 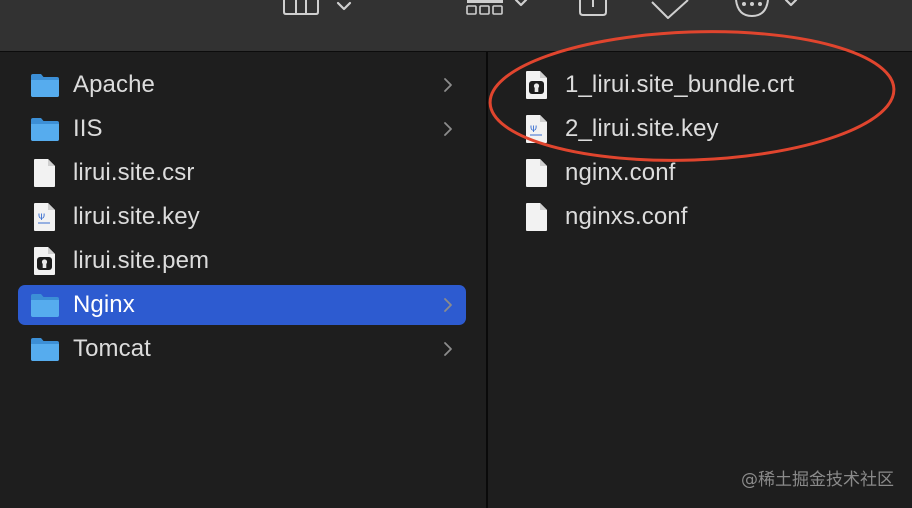 I want to click on file-row-1-lirui-site-bundle-crt: 1_lirui.site_bundle.crt, so click(x=708, y=85).